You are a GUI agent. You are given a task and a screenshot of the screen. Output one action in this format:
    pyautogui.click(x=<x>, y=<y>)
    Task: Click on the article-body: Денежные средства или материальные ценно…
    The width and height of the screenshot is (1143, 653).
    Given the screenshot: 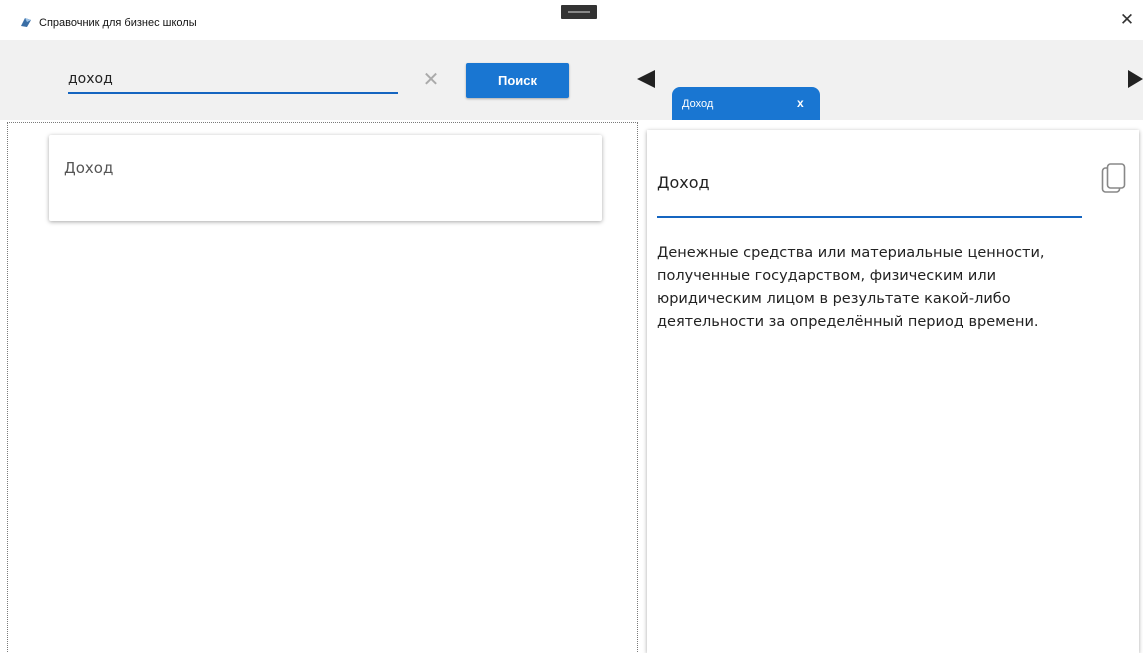 What is the action you would take?
    pyautogui.click(x=851, y=287)
    